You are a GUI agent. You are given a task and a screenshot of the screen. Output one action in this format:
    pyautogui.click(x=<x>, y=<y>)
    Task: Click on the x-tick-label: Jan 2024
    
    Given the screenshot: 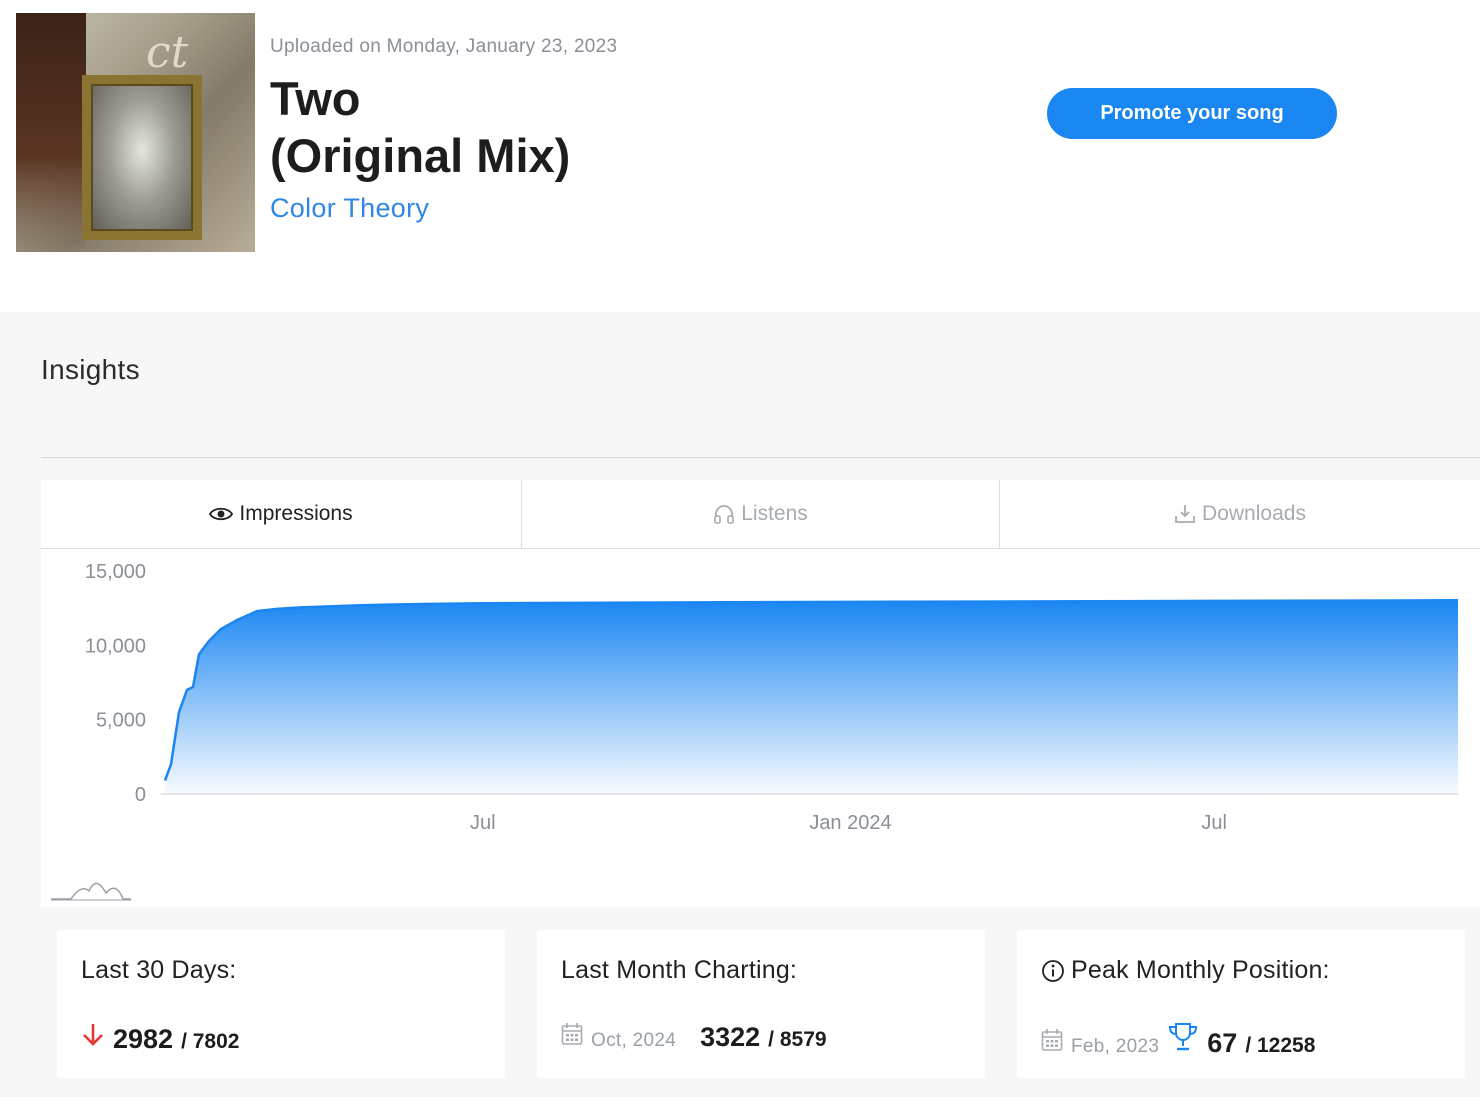 What is the action you would take?
    pyautogui.click(x=850, y=823)
    